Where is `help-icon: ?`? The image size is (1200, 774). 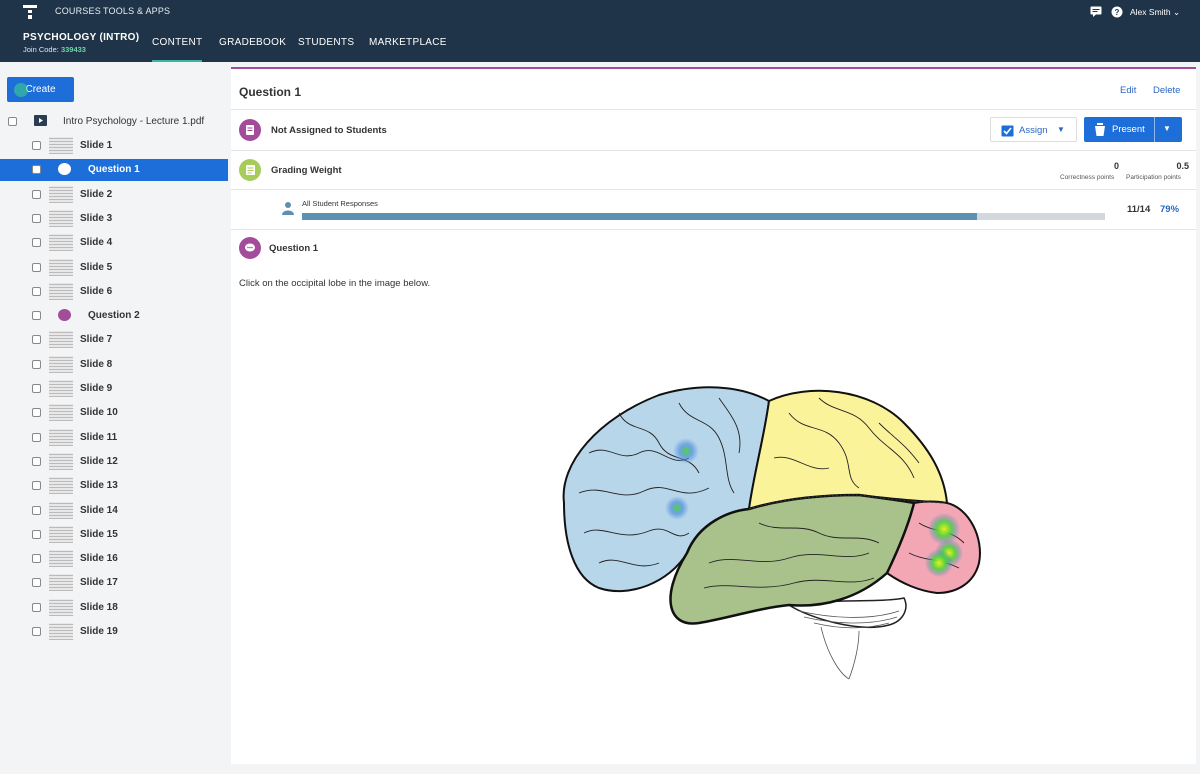
help-icon: ? is located at coordinates (1117, 12).